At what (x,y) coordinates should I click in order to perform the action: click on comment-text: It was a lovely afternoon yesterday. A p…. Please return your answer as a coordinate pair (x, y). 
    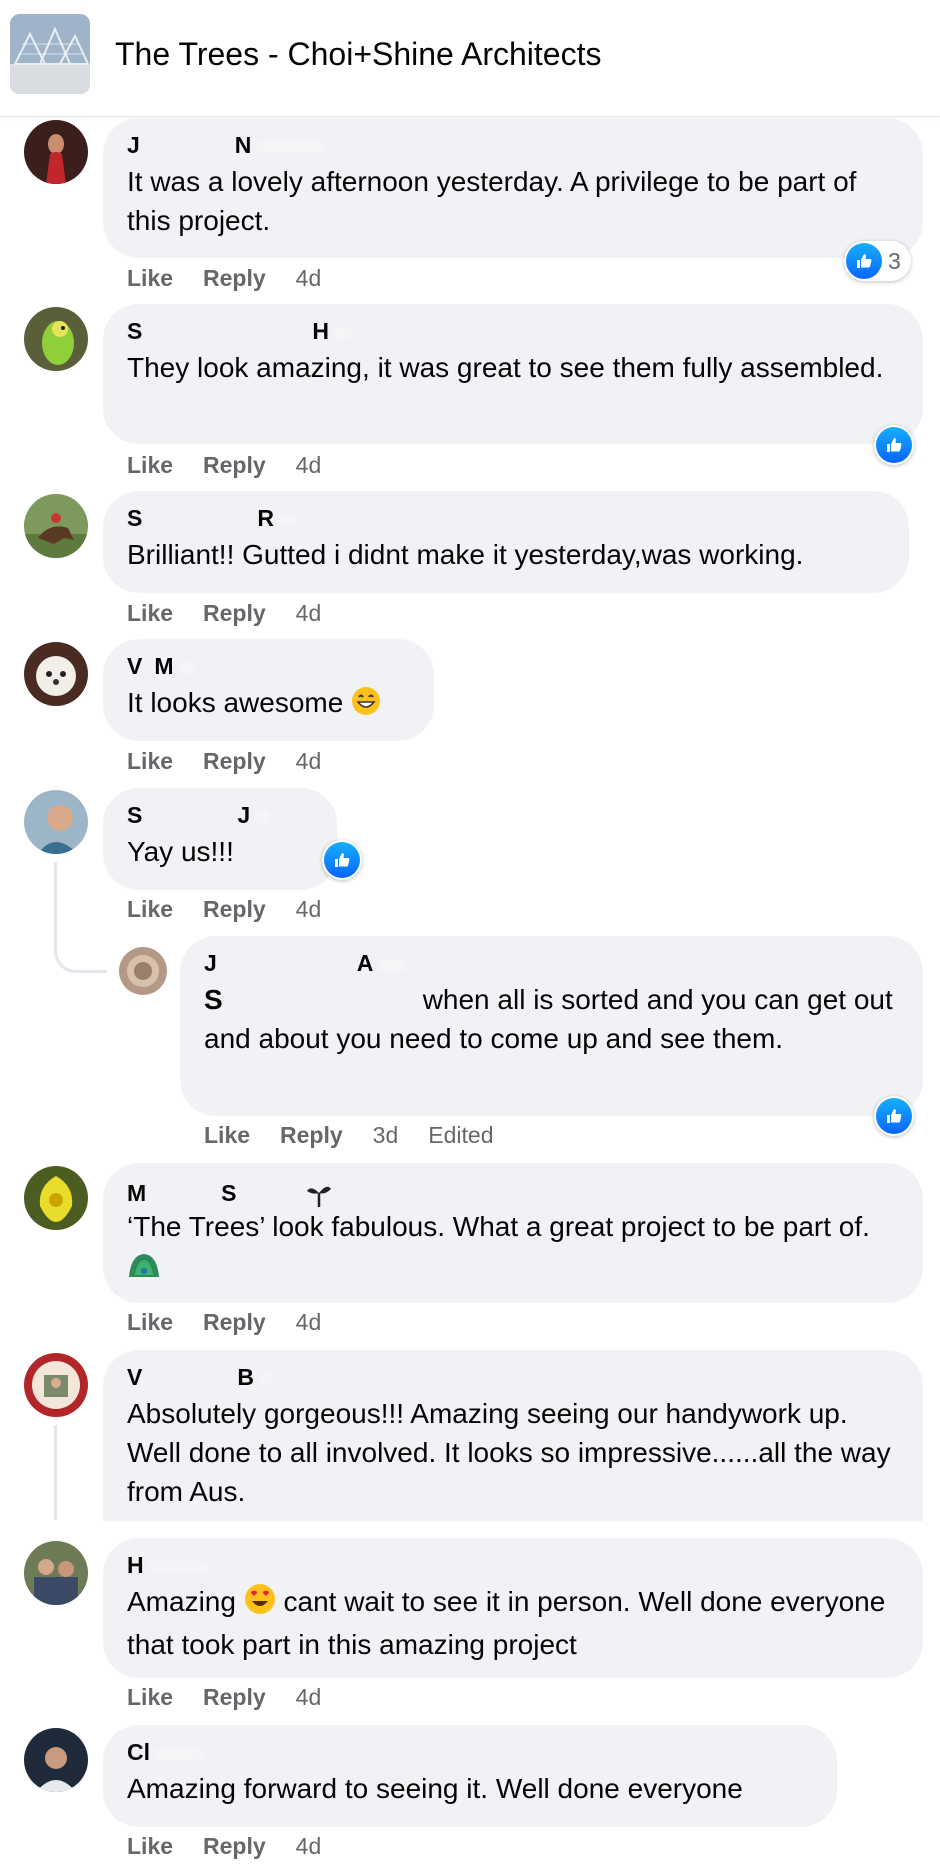
    Looking at the image, I should click on (492, 201).